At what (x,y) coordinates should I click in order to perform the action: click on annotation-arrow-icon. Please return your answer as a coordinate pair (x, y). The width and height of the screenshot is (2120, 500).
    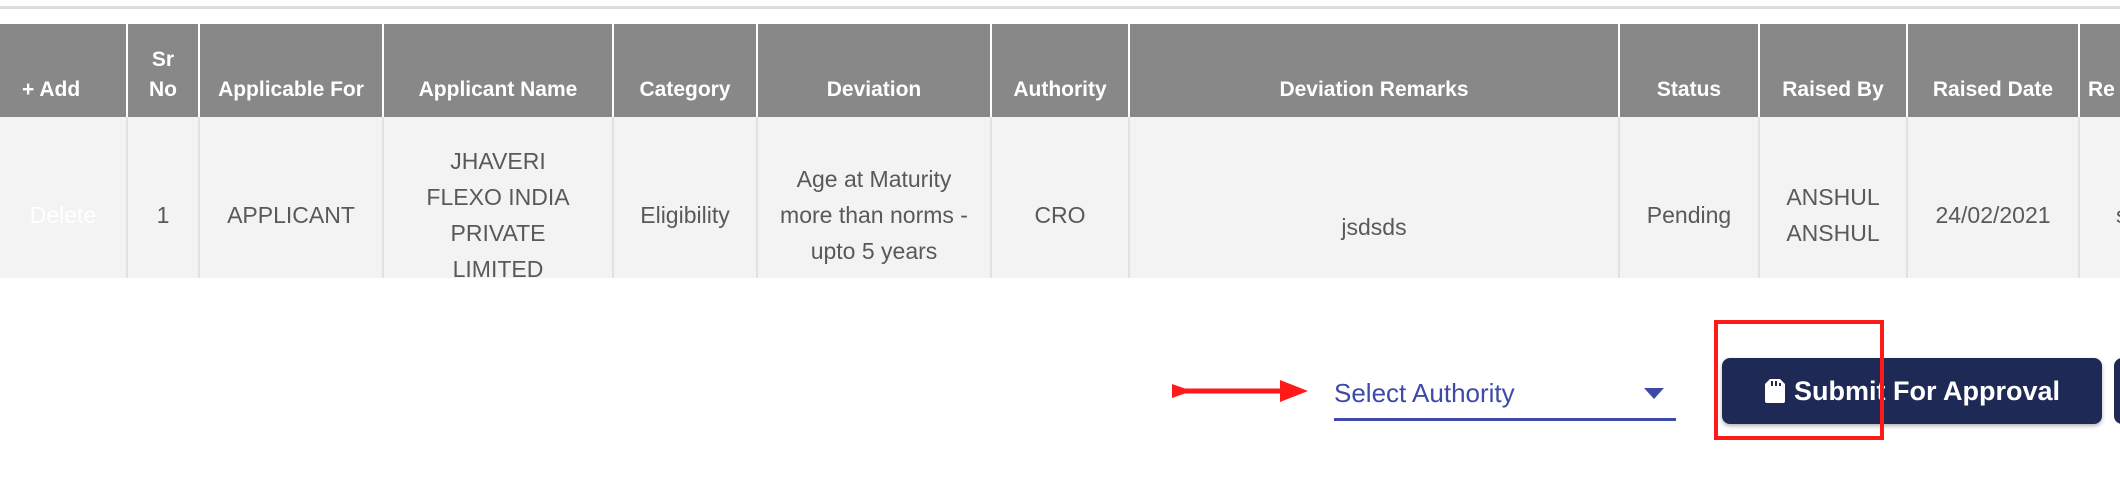
    Looking at the image, I should click on (1240, 391).